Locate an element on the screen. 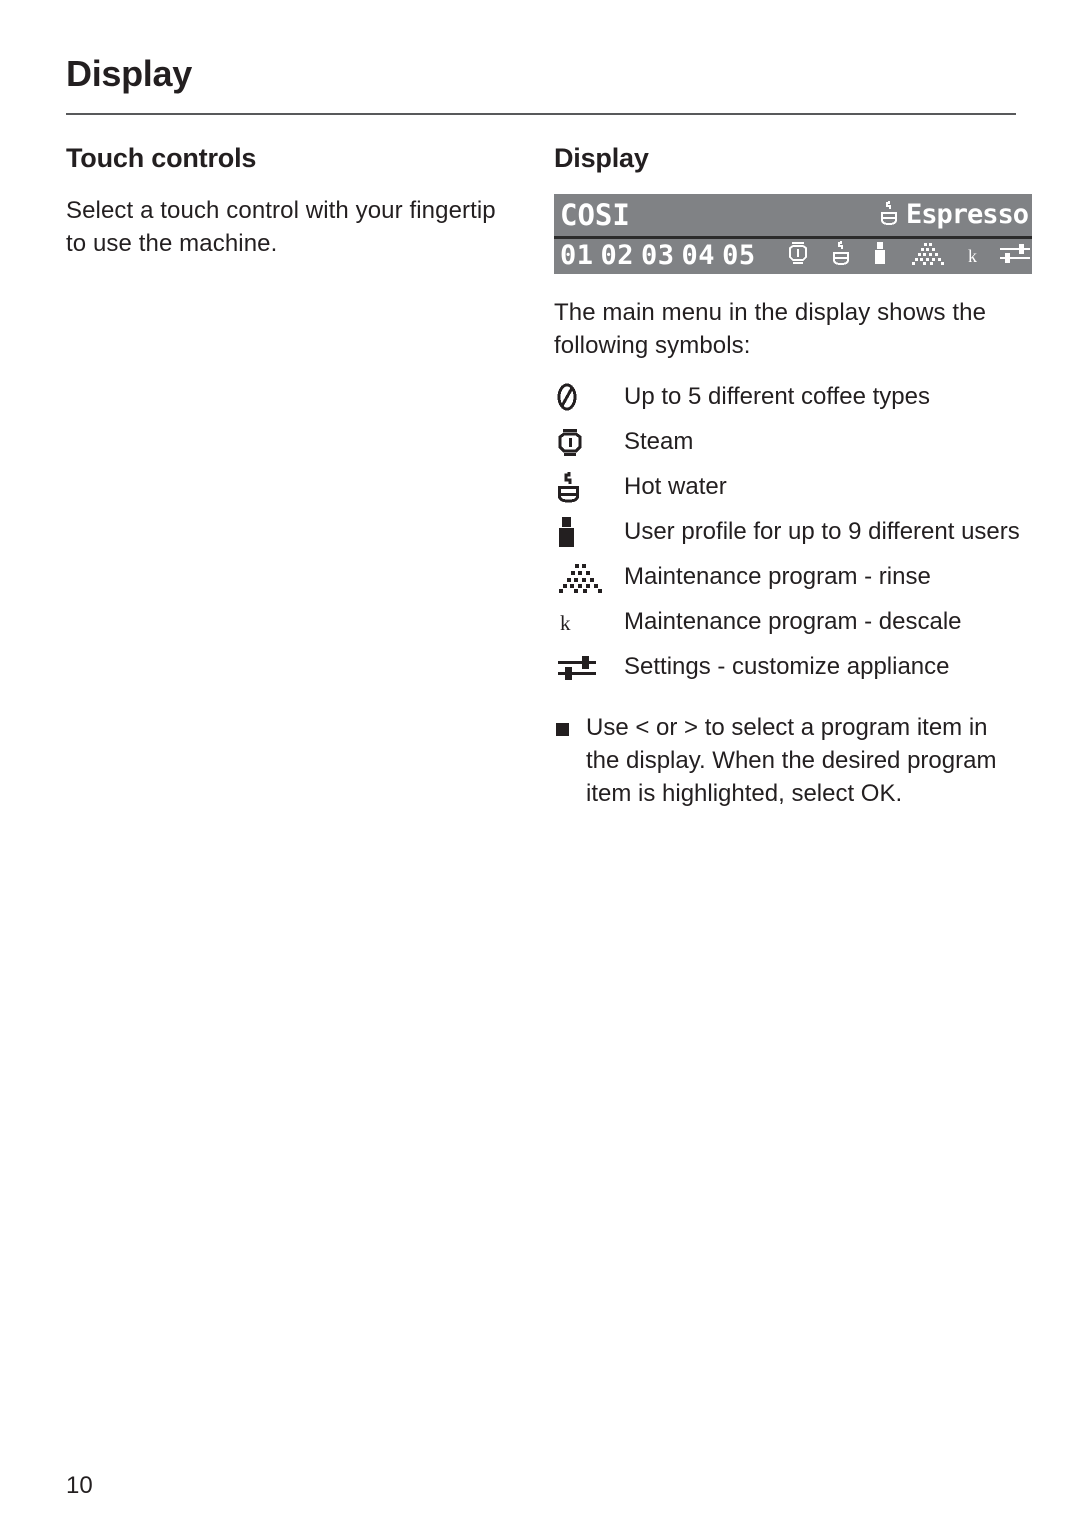  legend-label: Hot water is located at coordinates (675, 486).